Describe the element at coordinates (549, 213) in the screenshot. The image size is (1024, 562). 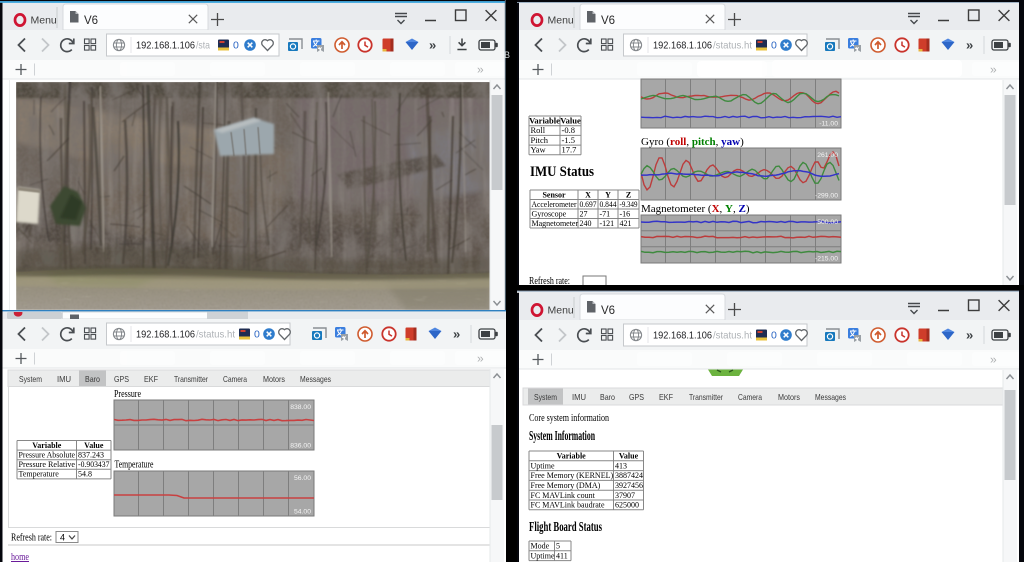
I see `svg-text: Gyroscope` at that location.